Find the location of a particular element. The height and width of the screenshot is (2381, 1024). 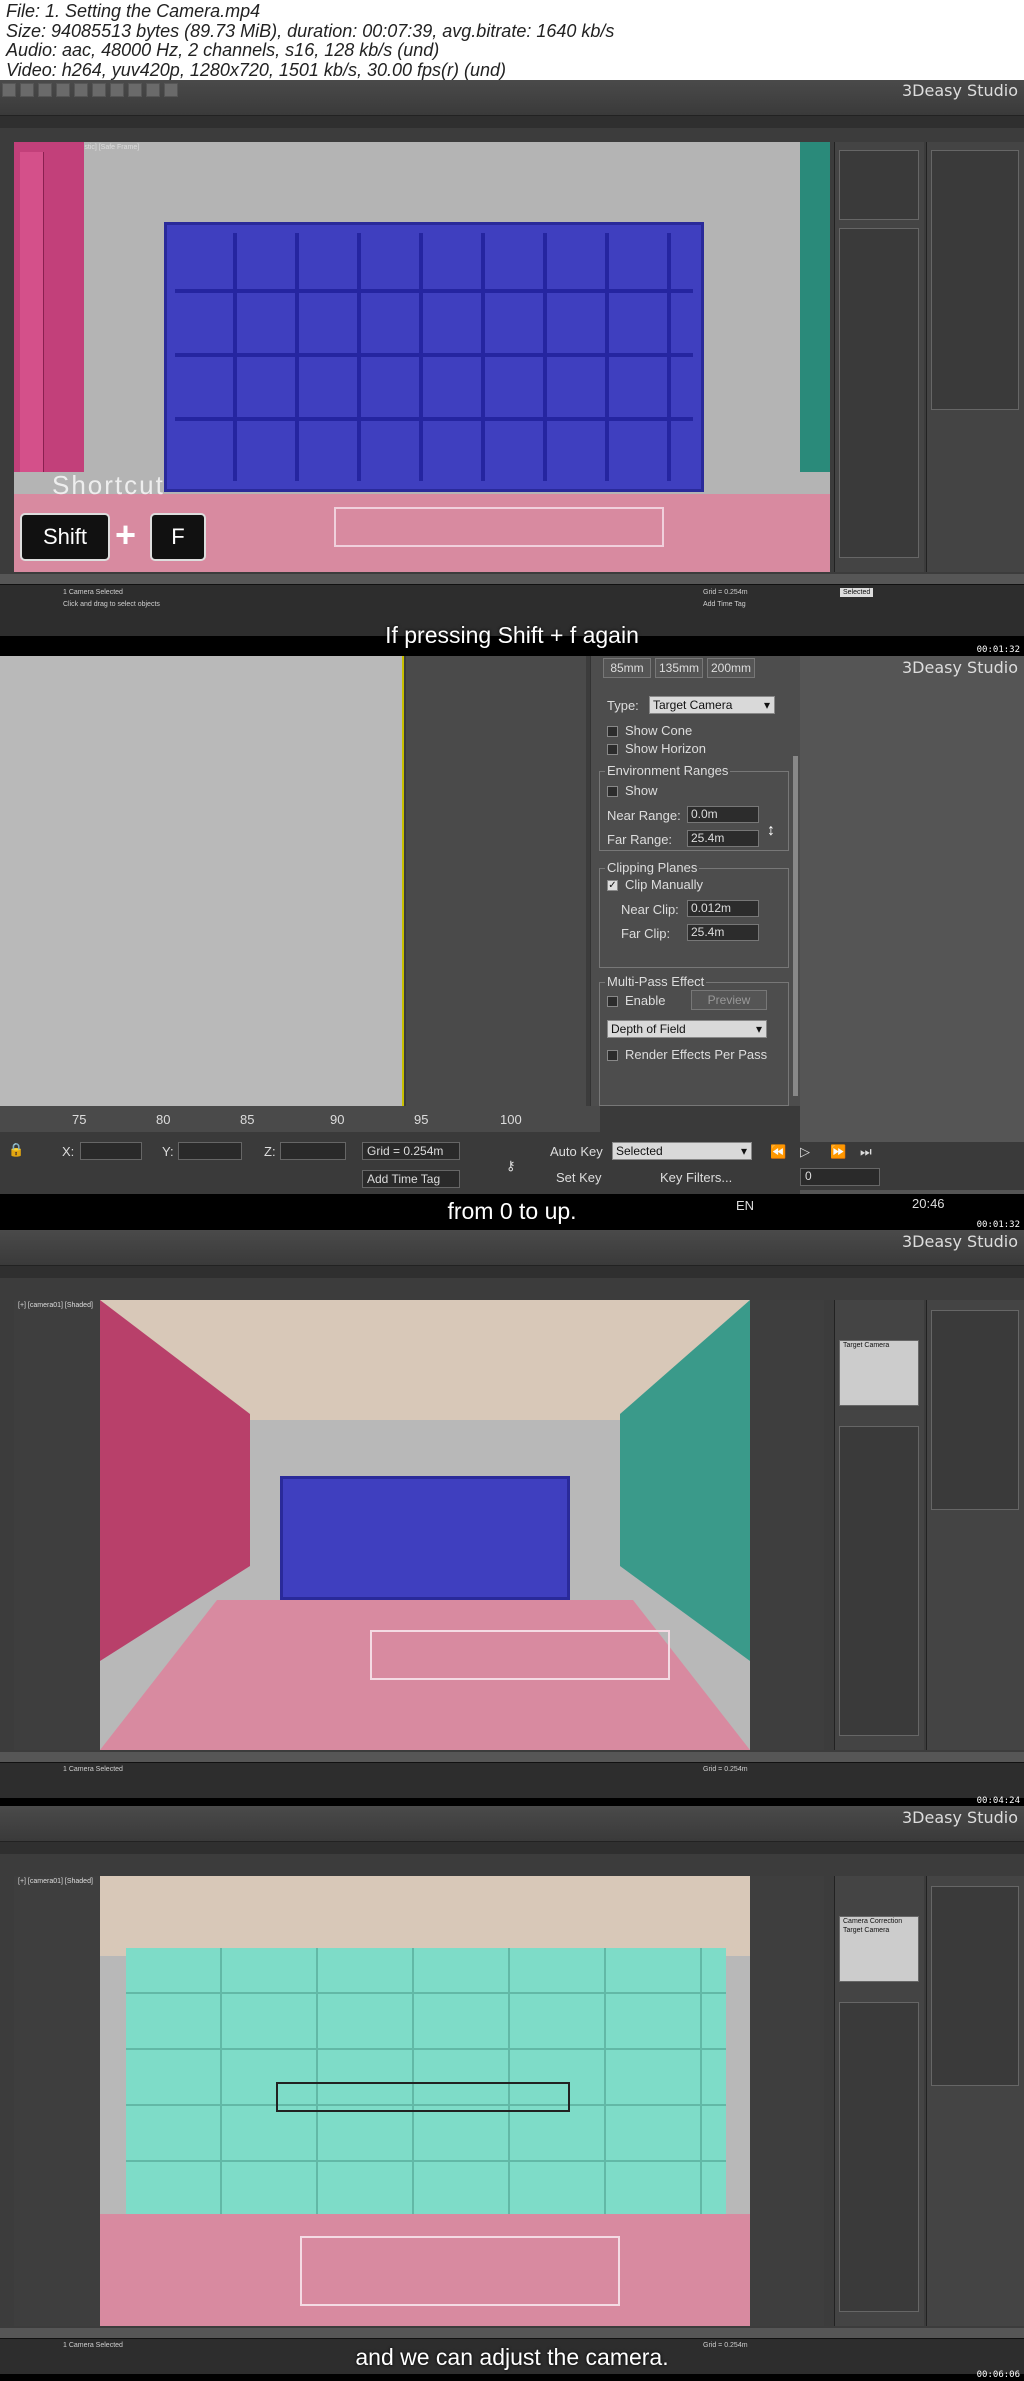

command-panel: Target Camera is located at coordinates (879, 1525).